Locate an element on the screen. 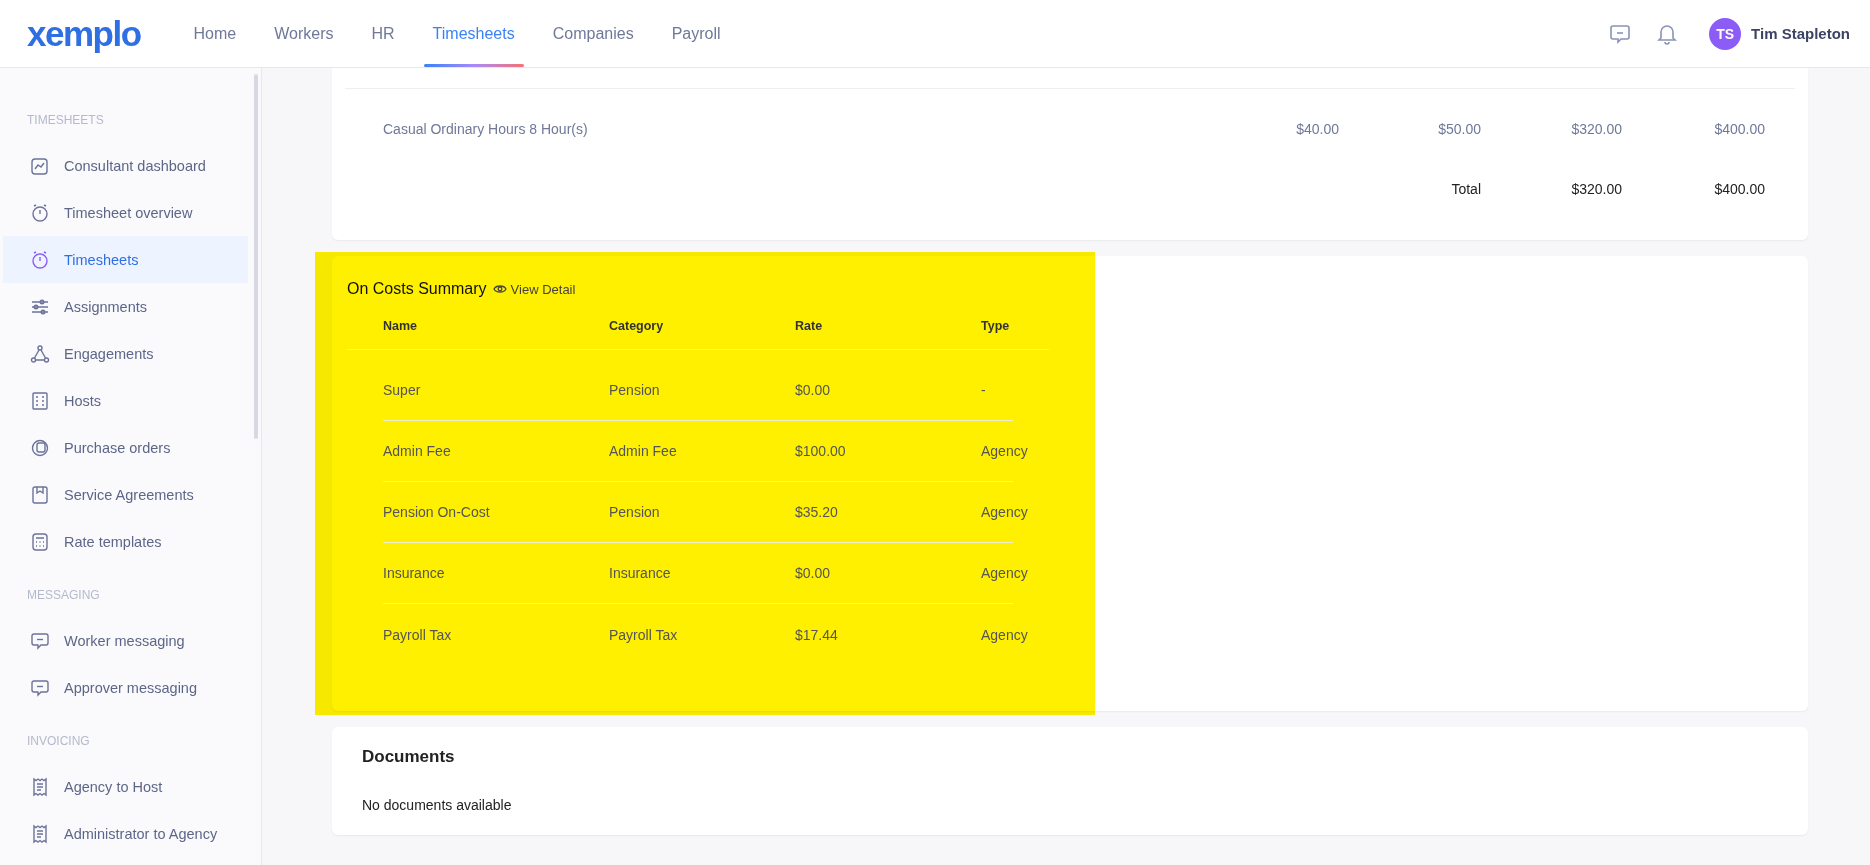 Image resolution: width=1870 pixels, height=865 pixels. nav-tab: Timesheets is located at coordinates (473, 33).